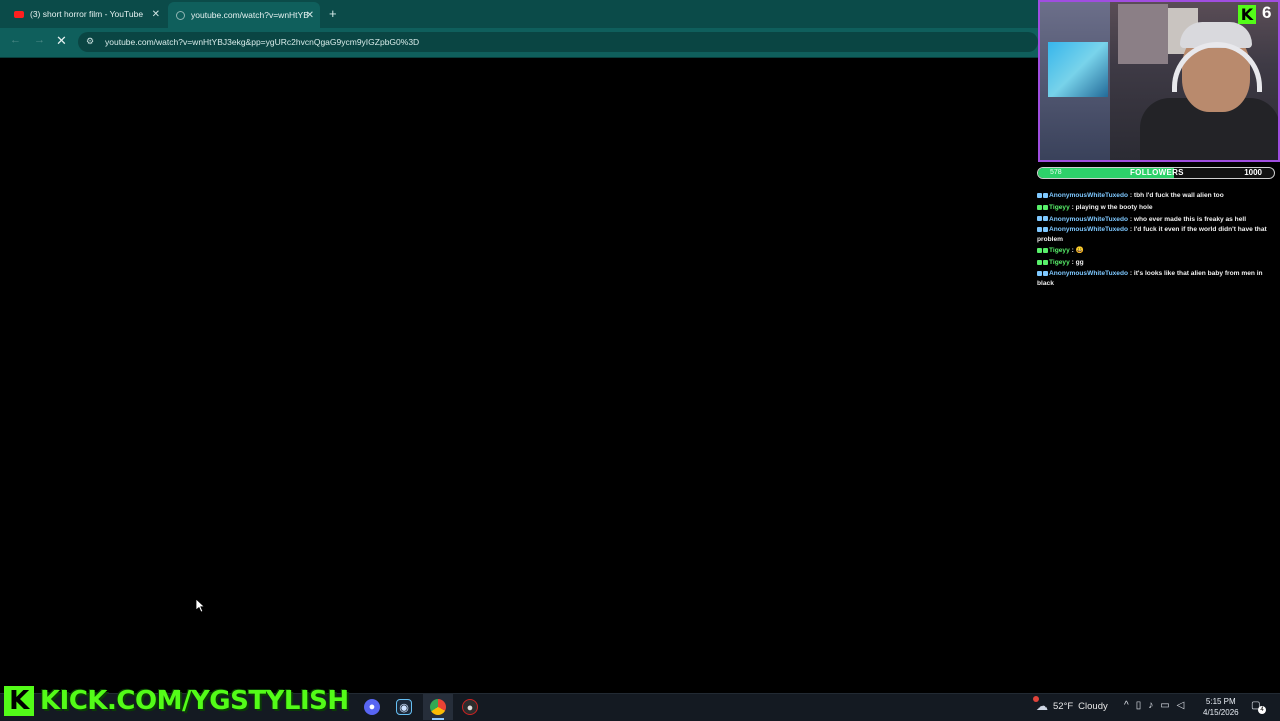 The image size is (1280, 721). Describe the element at coordinates (372, 707) in the screenshot. I see `discord-icon: ●` at that location.